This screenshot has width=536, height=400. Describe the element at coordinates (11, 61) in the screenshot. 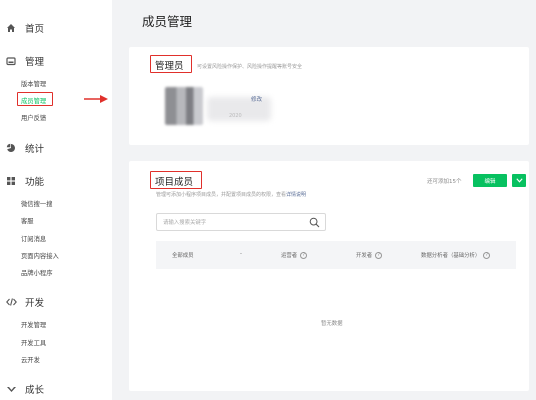

I see `manage-icon` at that location.